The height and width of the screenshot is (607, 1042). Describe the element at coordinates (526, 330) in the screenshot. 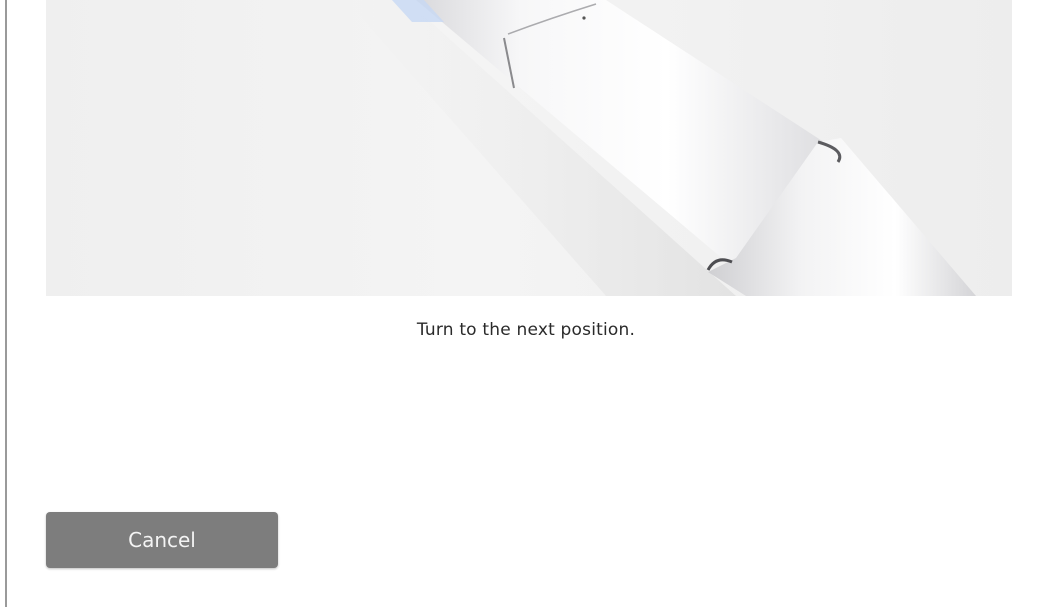

I see `instruction-text: Turn to the next position.` at that location.